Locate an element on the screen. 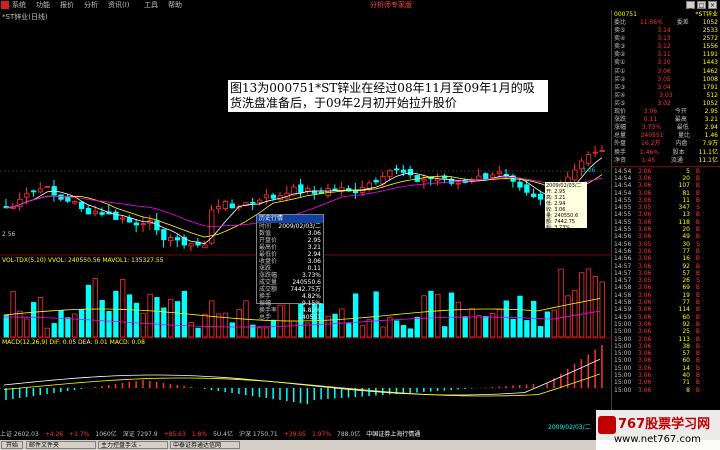 The image size is (720, 450). quote-label-2: 流通 is located at coordinates (676, 160).